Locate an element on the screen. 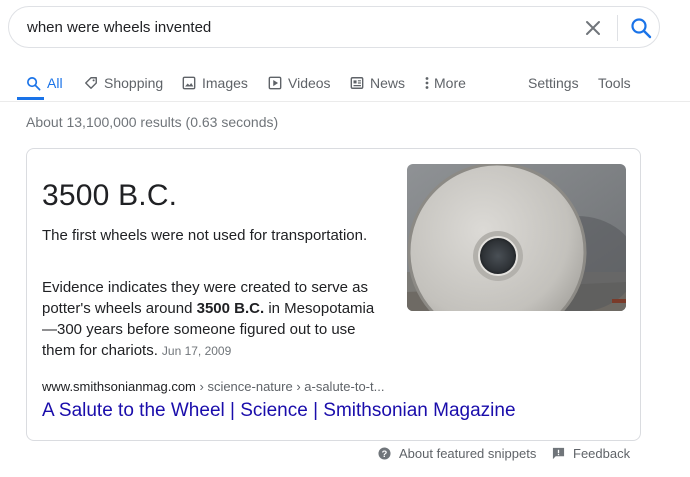 This screenshot has height=477, width=690. close-icon is located at coordinates (593, 28).